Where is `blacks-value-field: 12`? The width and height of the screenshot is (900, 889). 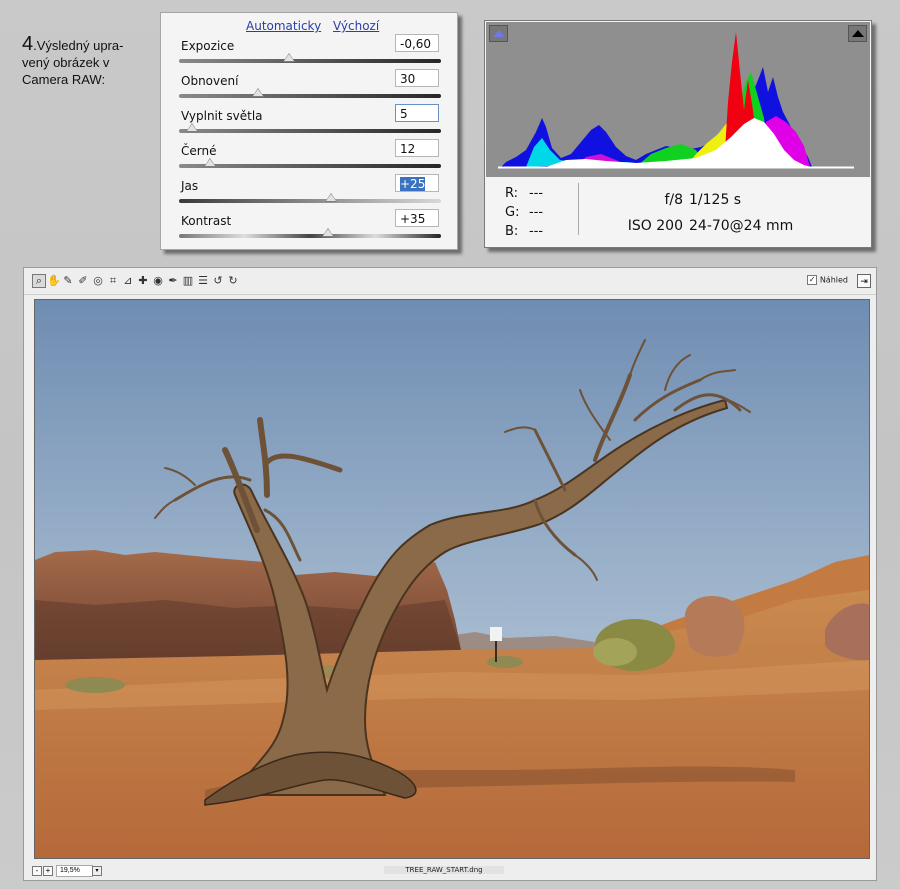 blacks-value-field: 12 is located at coordinates (417, 148).